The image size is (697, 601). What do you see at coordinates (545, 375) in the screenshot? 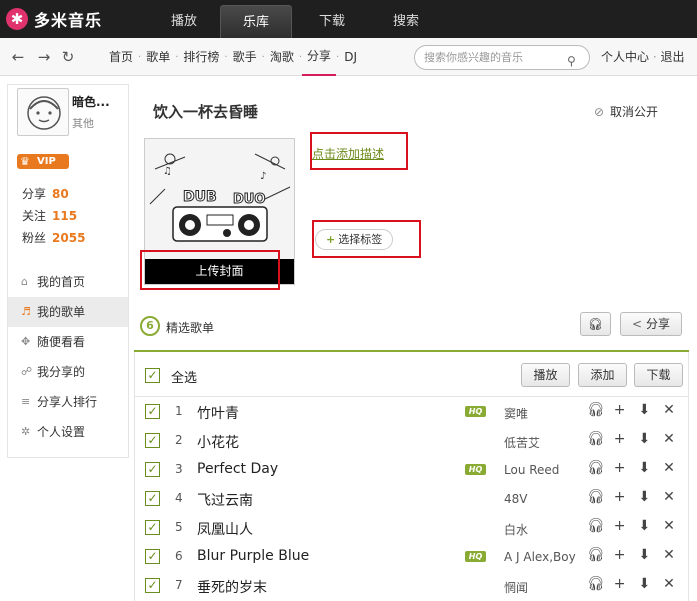
I see `play-all-button: 播放` at bounding box center [545, 375].